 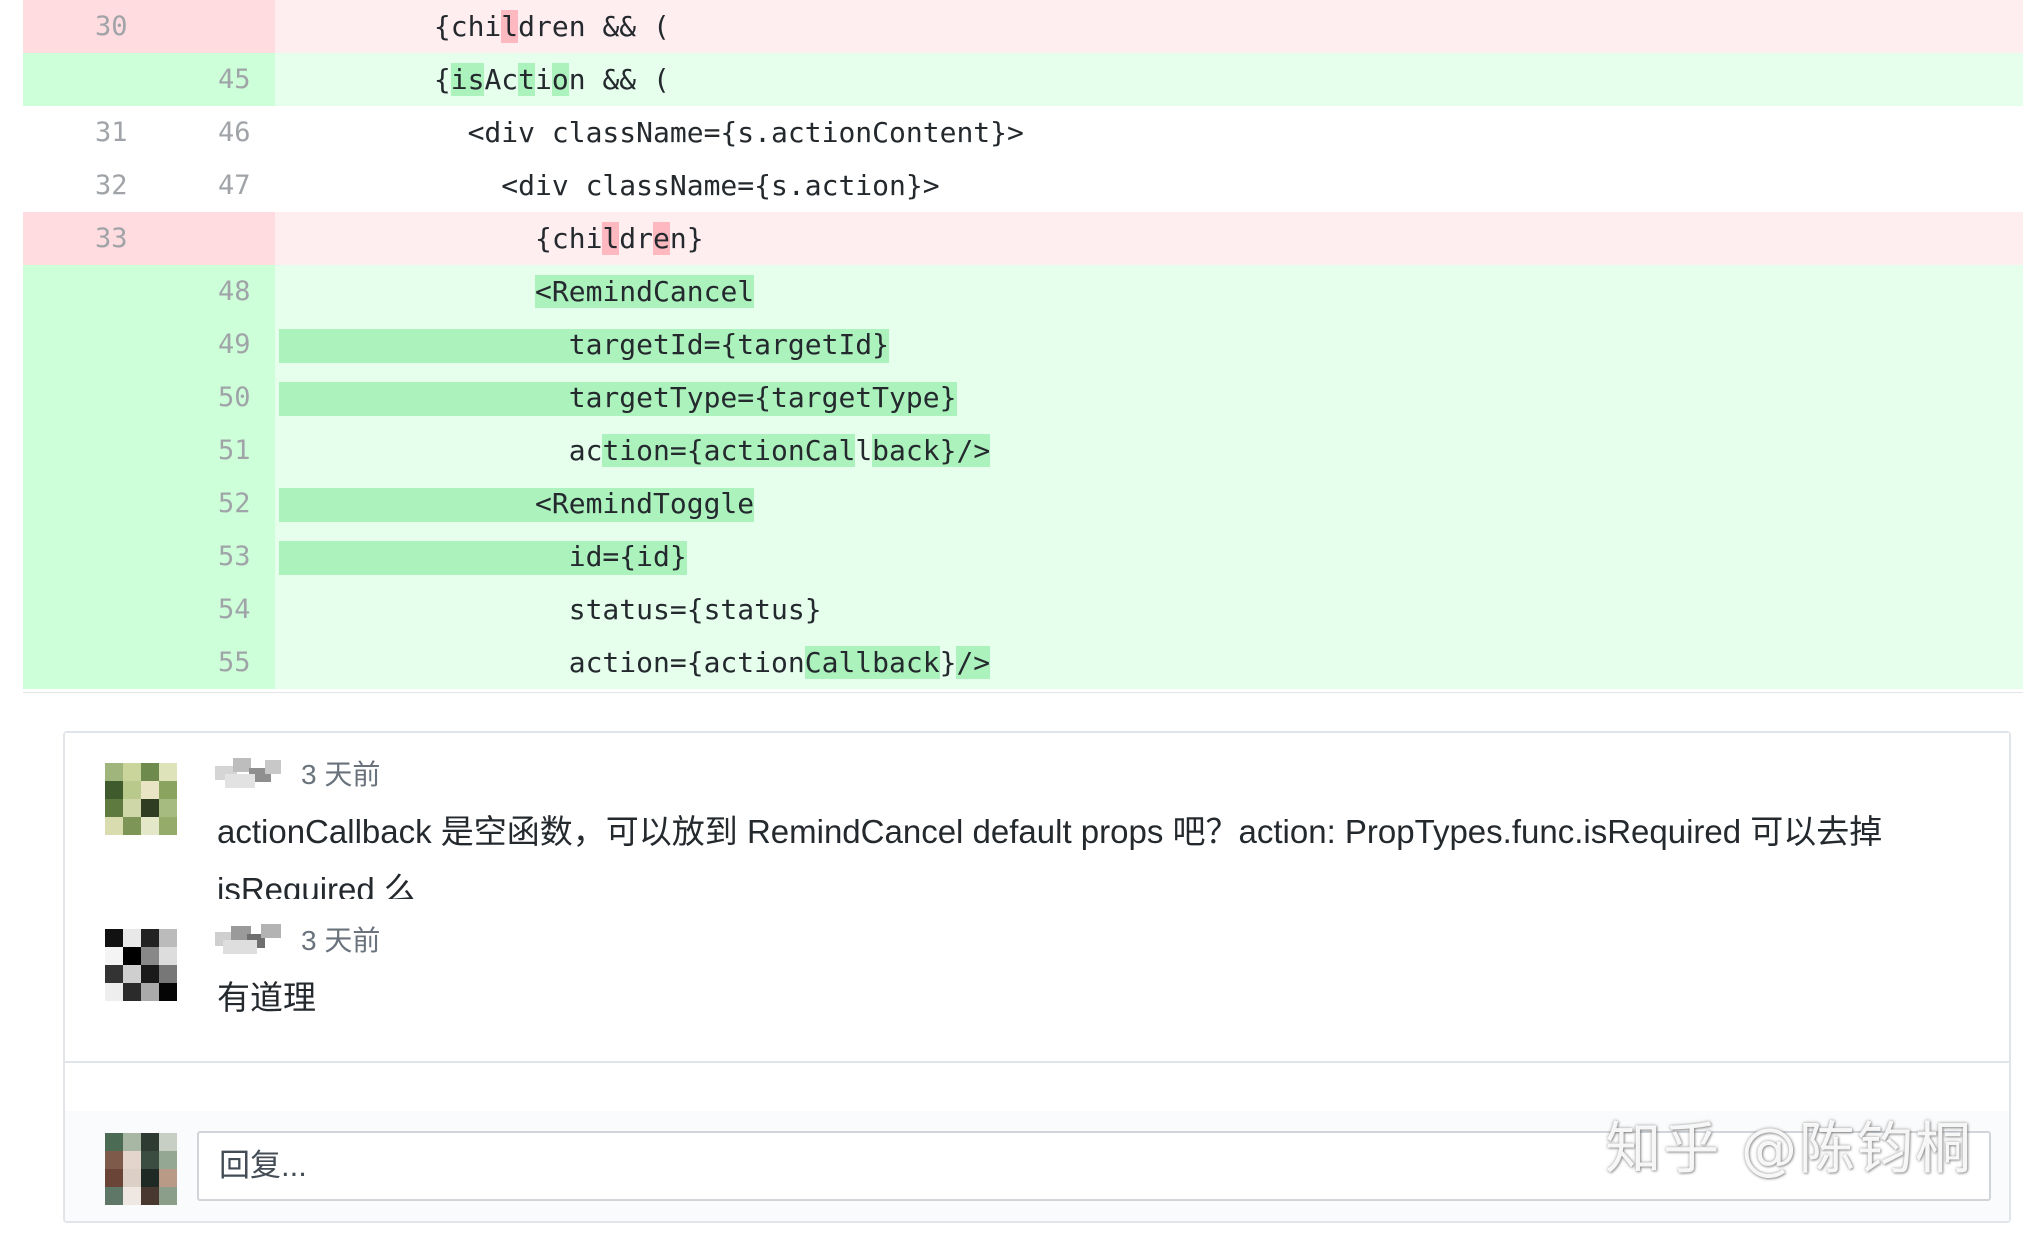 What do you see at coordinates (375, 79) in the screenshot?
I see `code-token: {` at bounding box center [375, 79].